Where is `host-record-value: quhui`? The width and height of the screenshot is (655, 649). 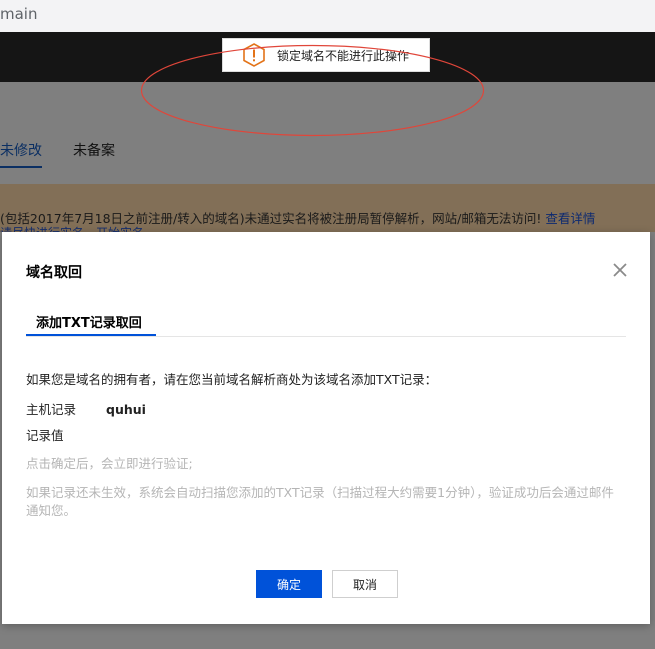
host-record-value: quhui is located at coordinates (126, 409).